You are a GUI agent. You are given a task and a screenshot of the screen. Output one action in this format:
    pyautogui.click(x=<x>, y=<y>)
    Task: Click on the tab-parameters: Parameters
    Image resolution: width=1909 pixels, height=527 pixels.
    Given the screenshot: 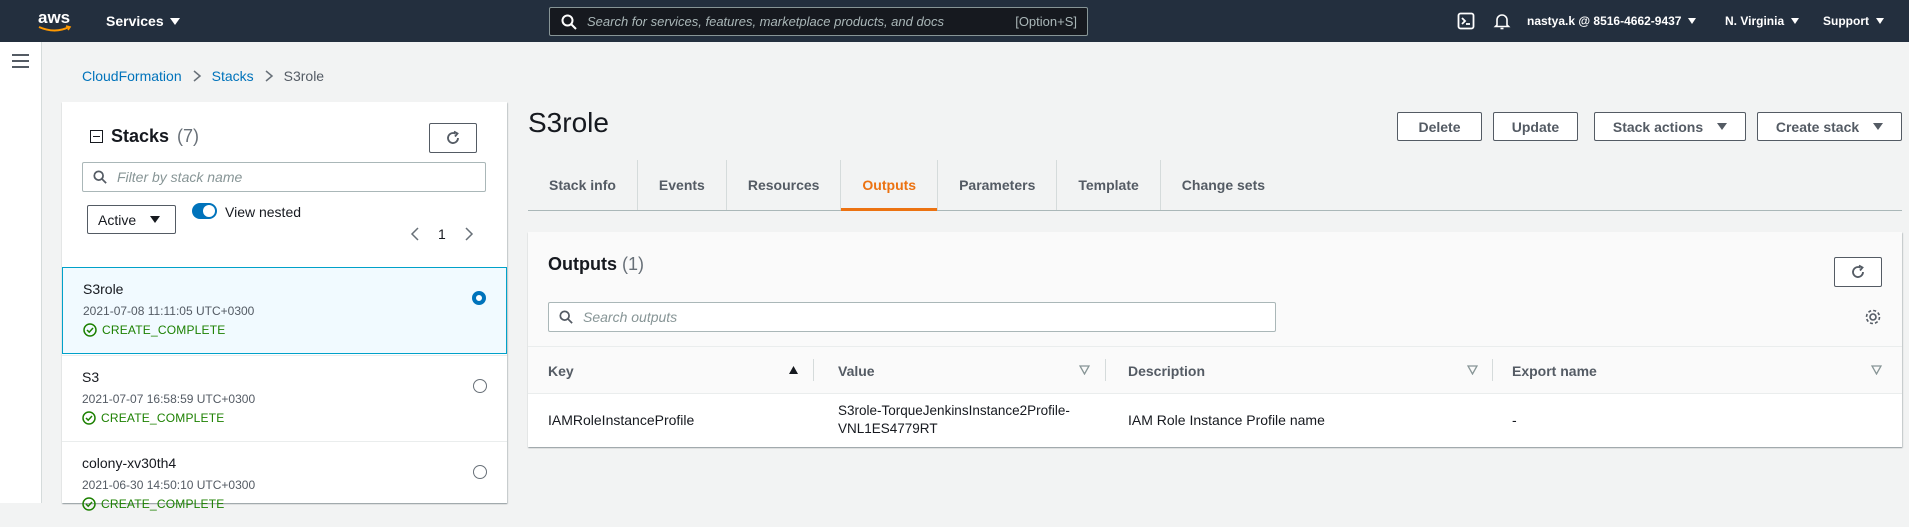 What is the action you would take?
    pyautogui.click(x=998, y=185)
    